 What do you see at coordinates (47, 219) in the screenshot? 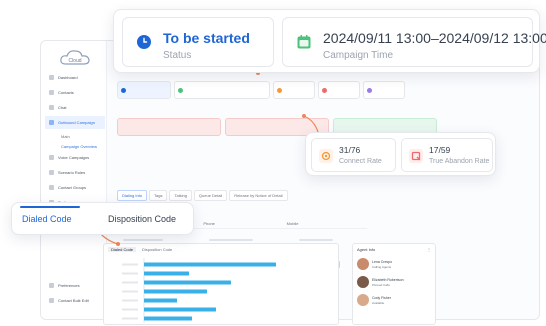
I see `tab-dialed-code: Dialed Code` at bounding box center [47, 219].